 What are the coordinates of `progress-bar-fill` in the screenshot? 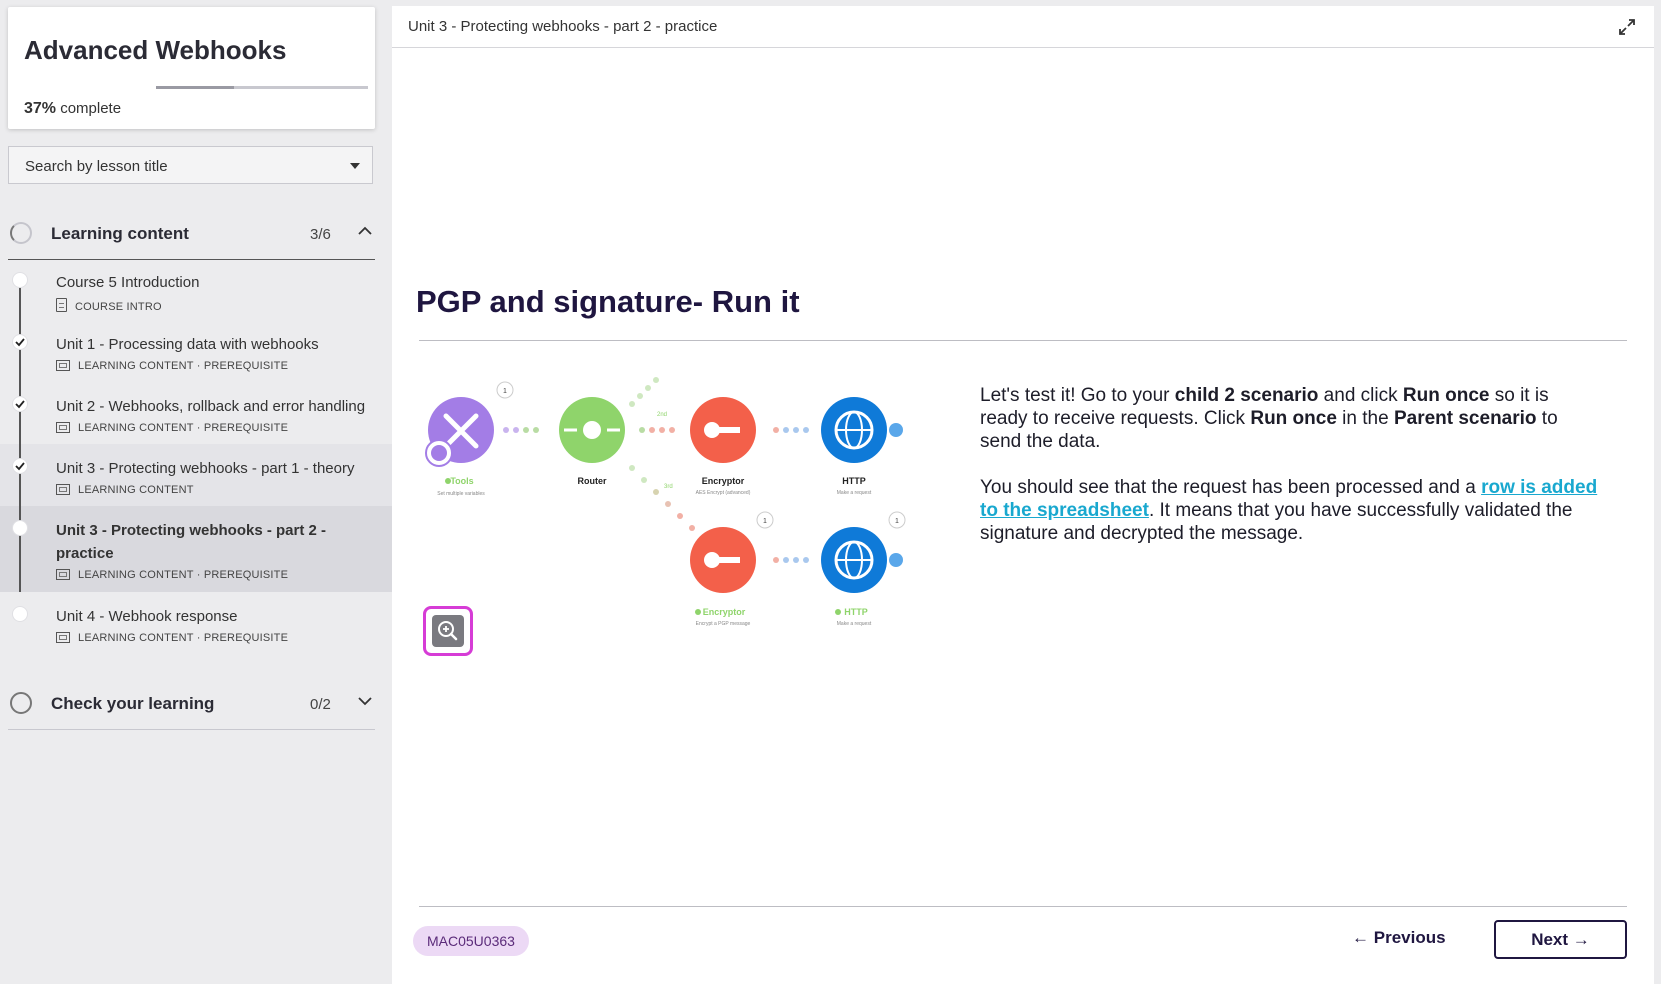 It's located at (195, 87).